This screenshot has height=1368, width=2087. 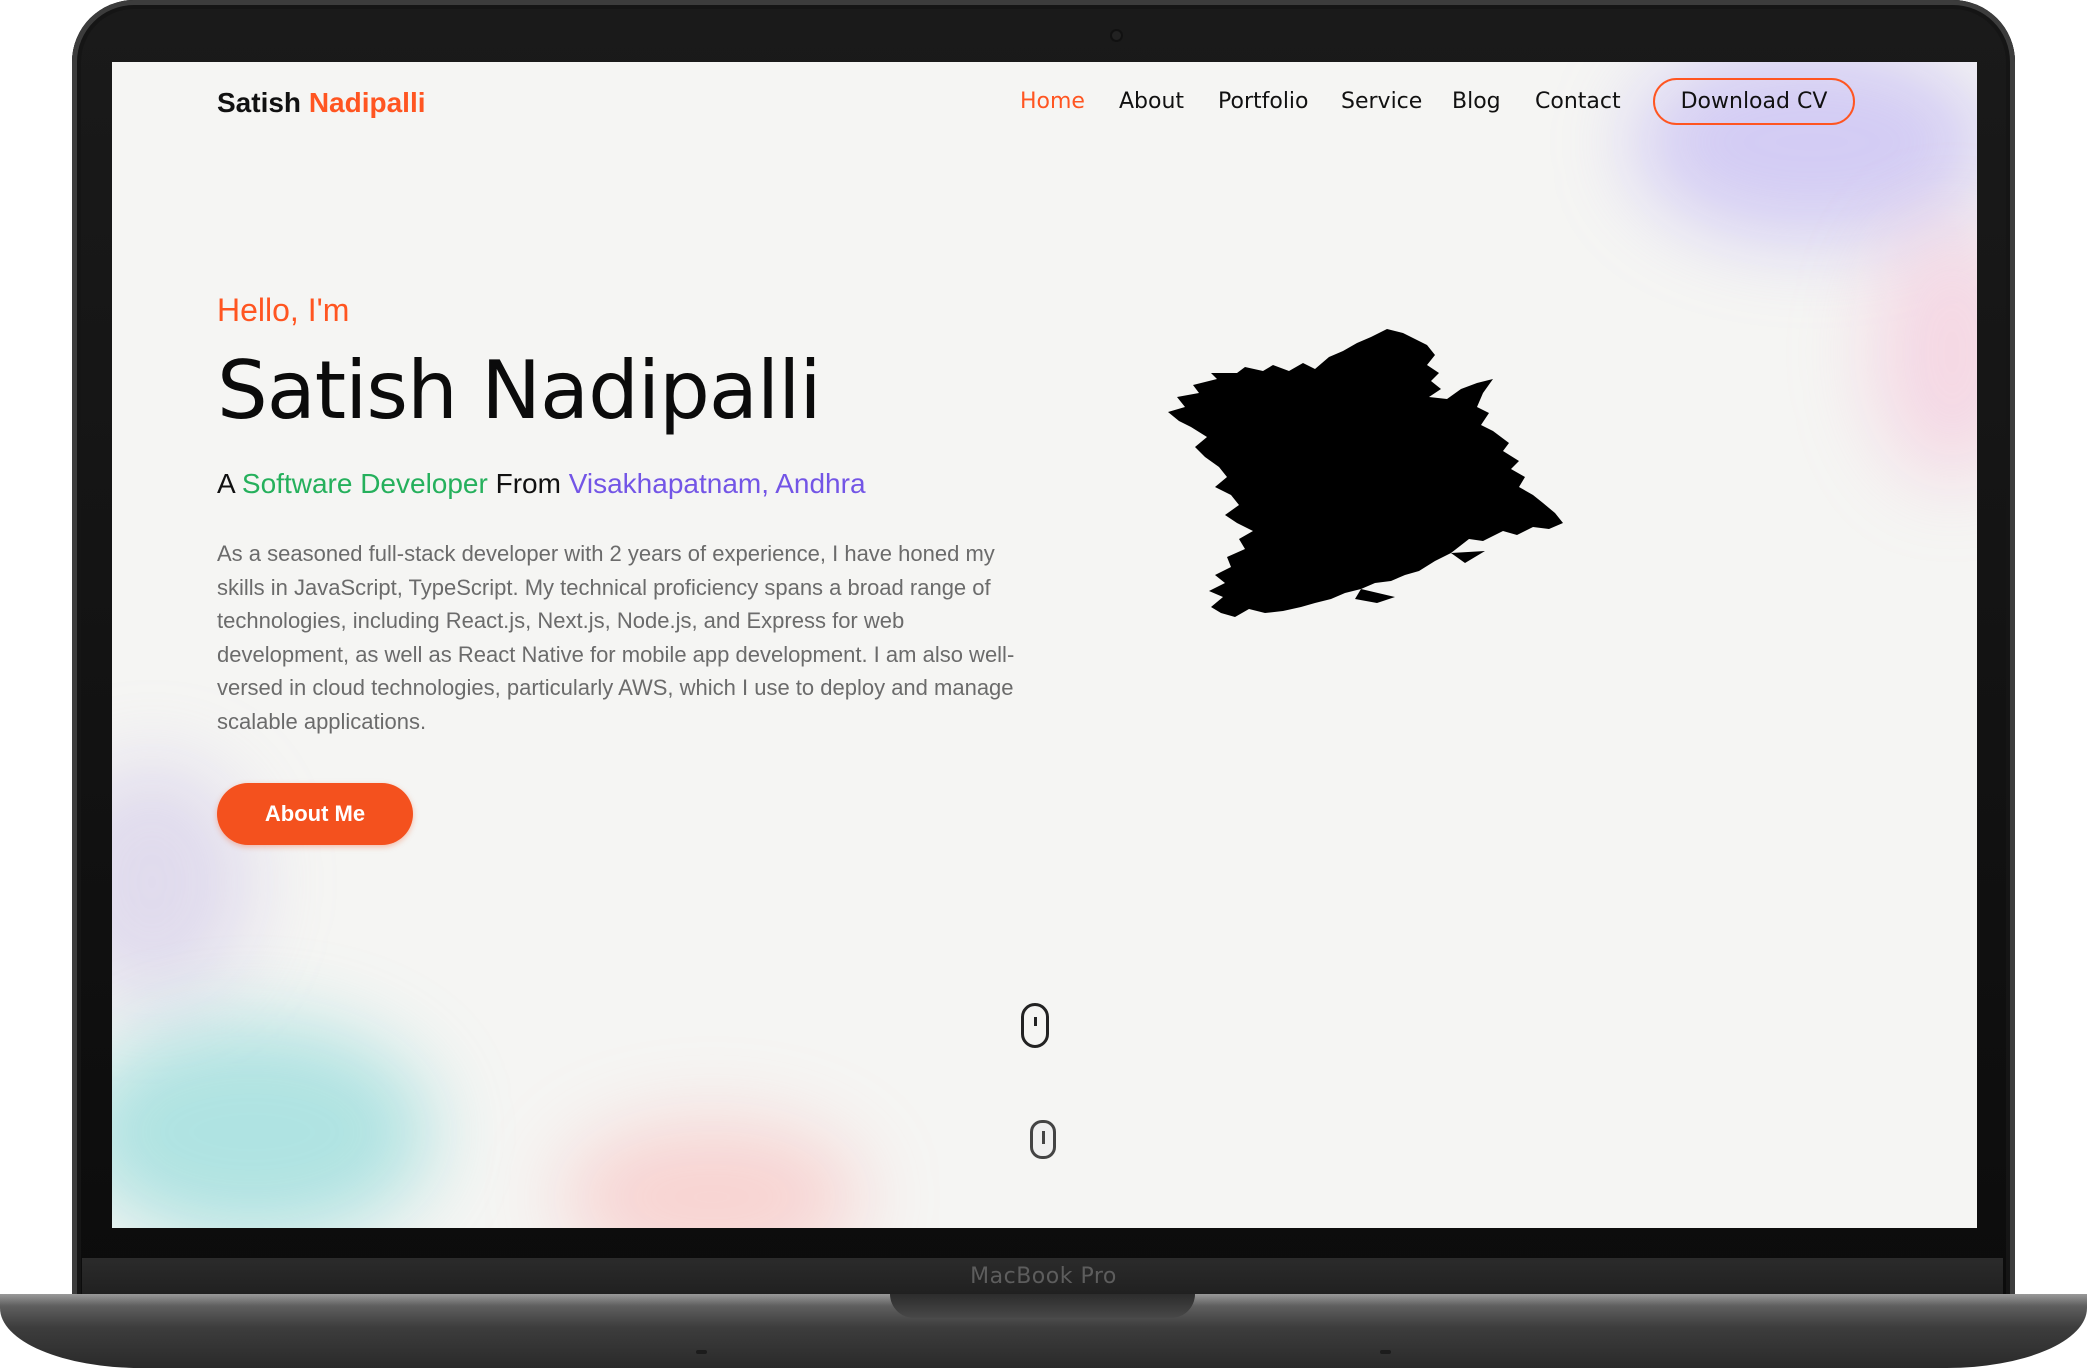 What do you see at coordinates (528, 483) in the screenshot?
I see `tagline-middle: From` at bounding box center [528, 483].